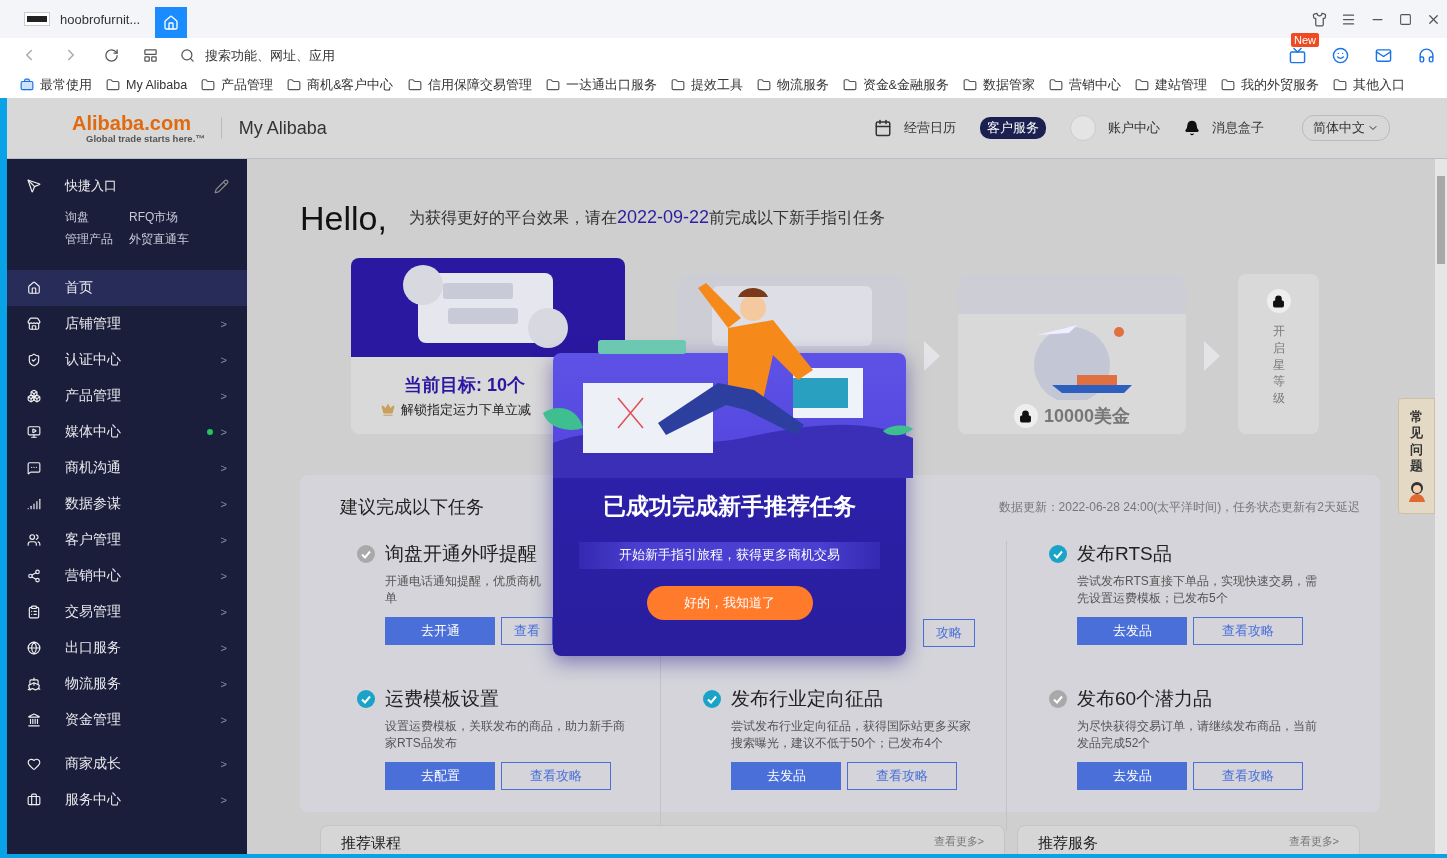 Image resolution: width=1447 pixels, height=858 pixels. Describe the element at coordinates (34, 540) in the screenshot. I see `users-icon` at that location.